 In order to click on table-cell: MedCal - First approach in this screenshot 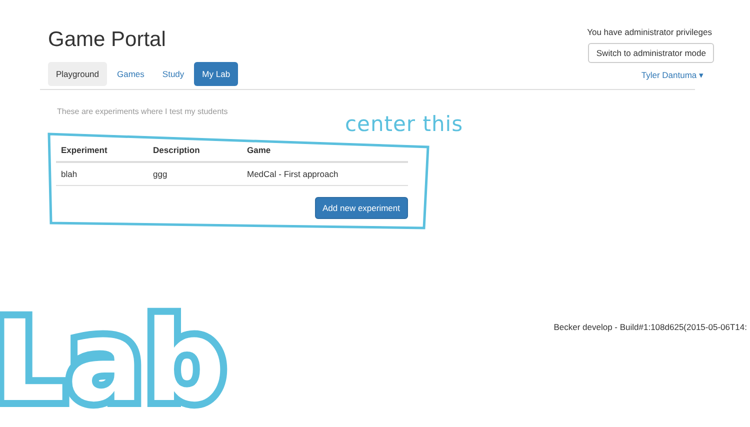, I will do `click(325, 174)`.